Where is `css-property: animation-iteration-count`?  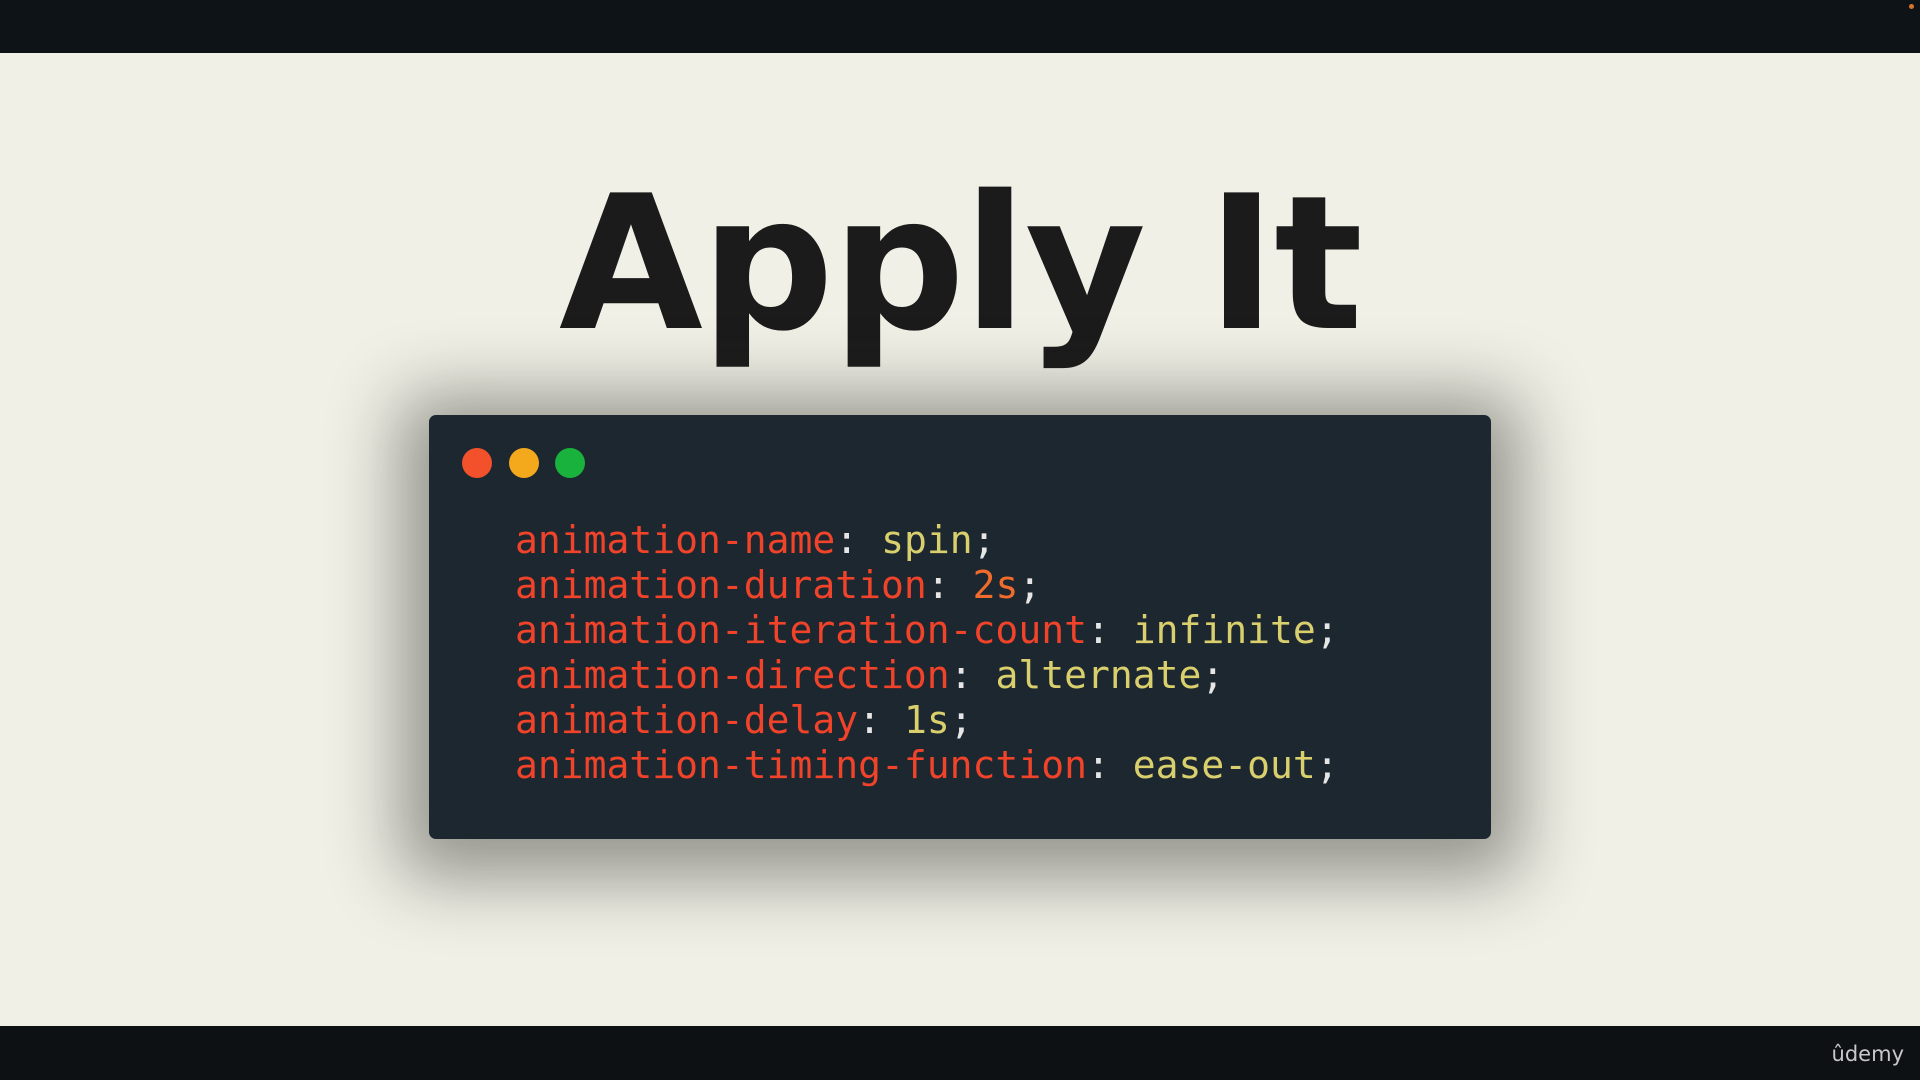 css-property: animation-iteration-count is located at coordinates (801, 630).